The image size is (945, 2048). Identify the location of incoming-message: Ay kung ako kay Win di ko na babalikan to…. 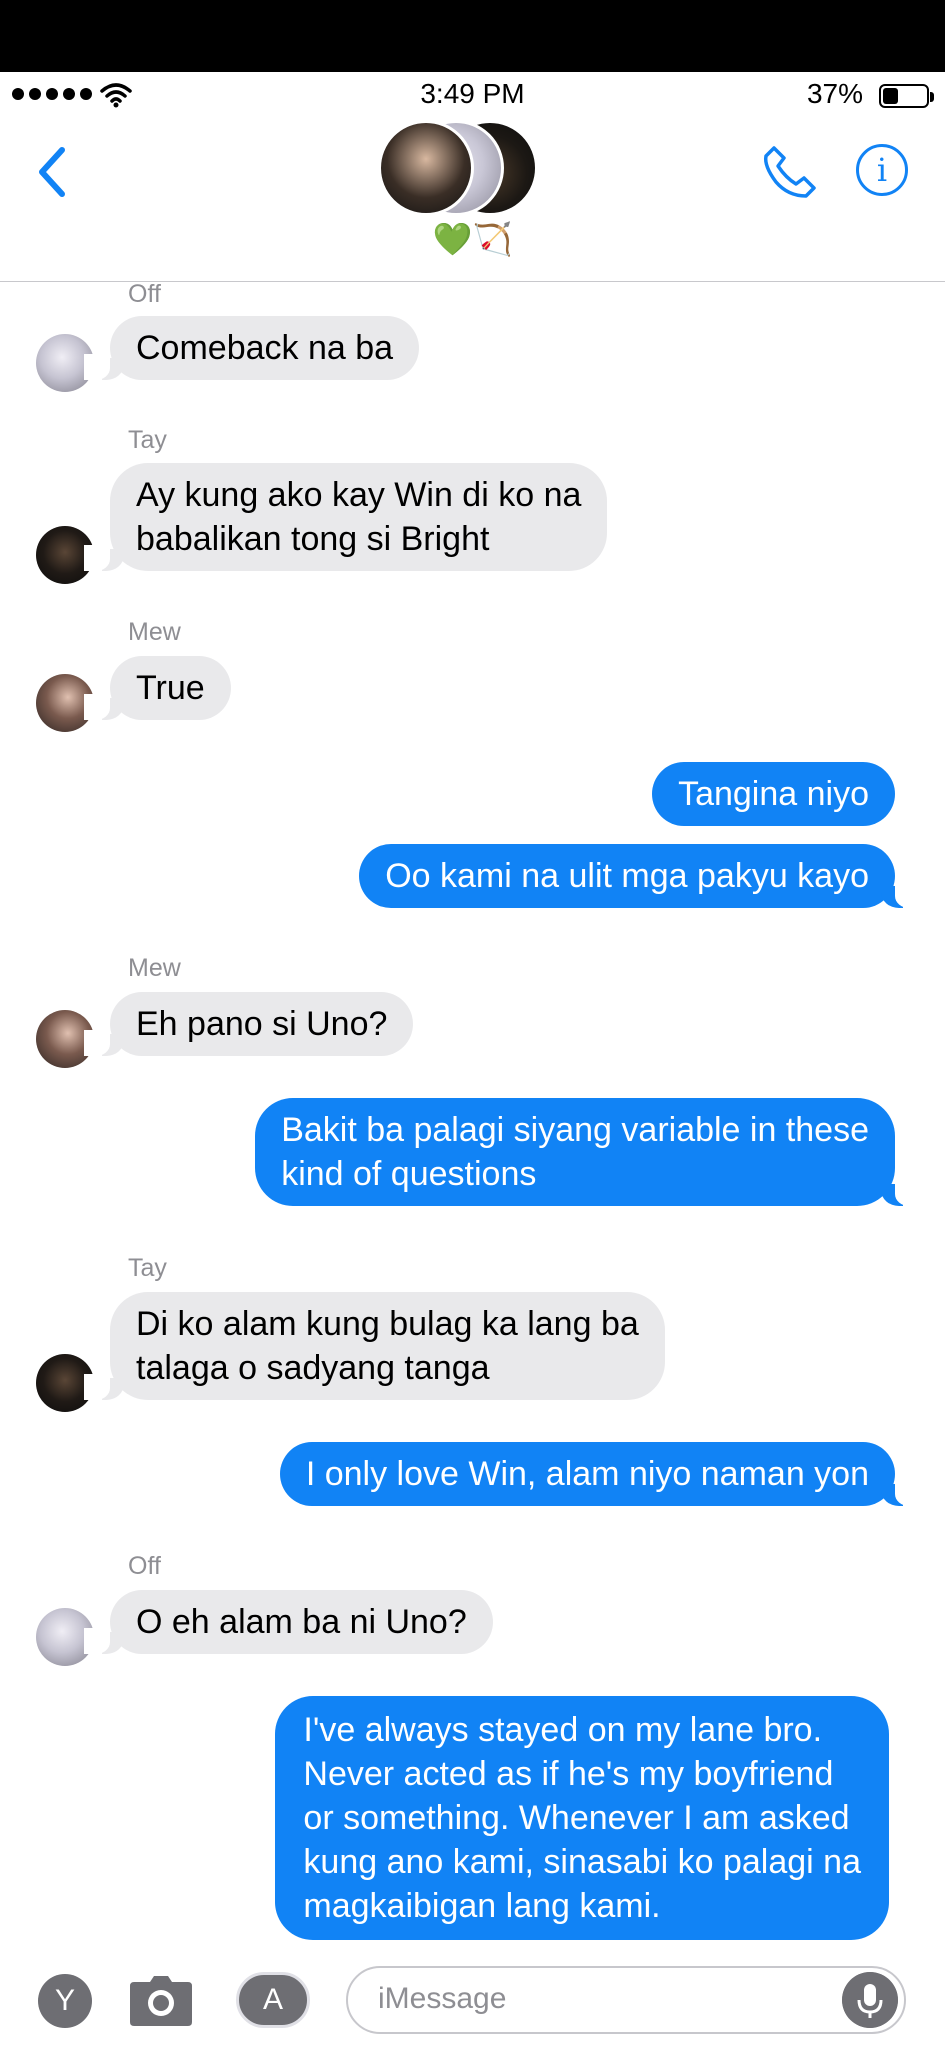
(345, 517).